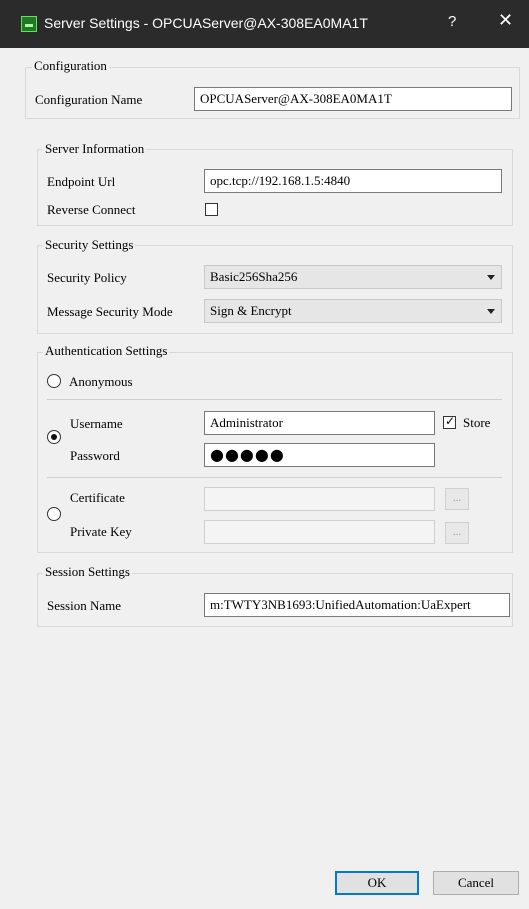 The width and height of the screenshot is (529, 909). What do you see at coordinates (70, 66) in the screenshot?
I see `configuration-group-title: Configuration` at bounding box center [70, 66].